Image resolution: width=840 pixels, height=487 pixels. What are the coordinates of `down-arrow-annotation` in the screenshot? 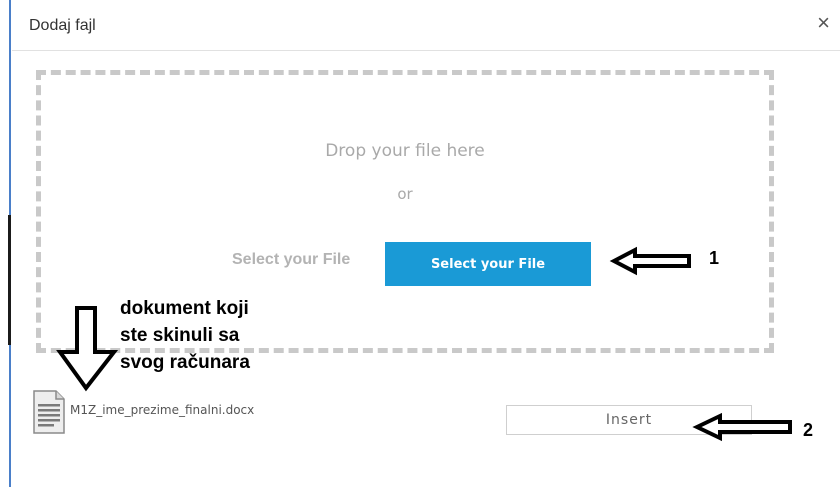 It's located at (87, 349).